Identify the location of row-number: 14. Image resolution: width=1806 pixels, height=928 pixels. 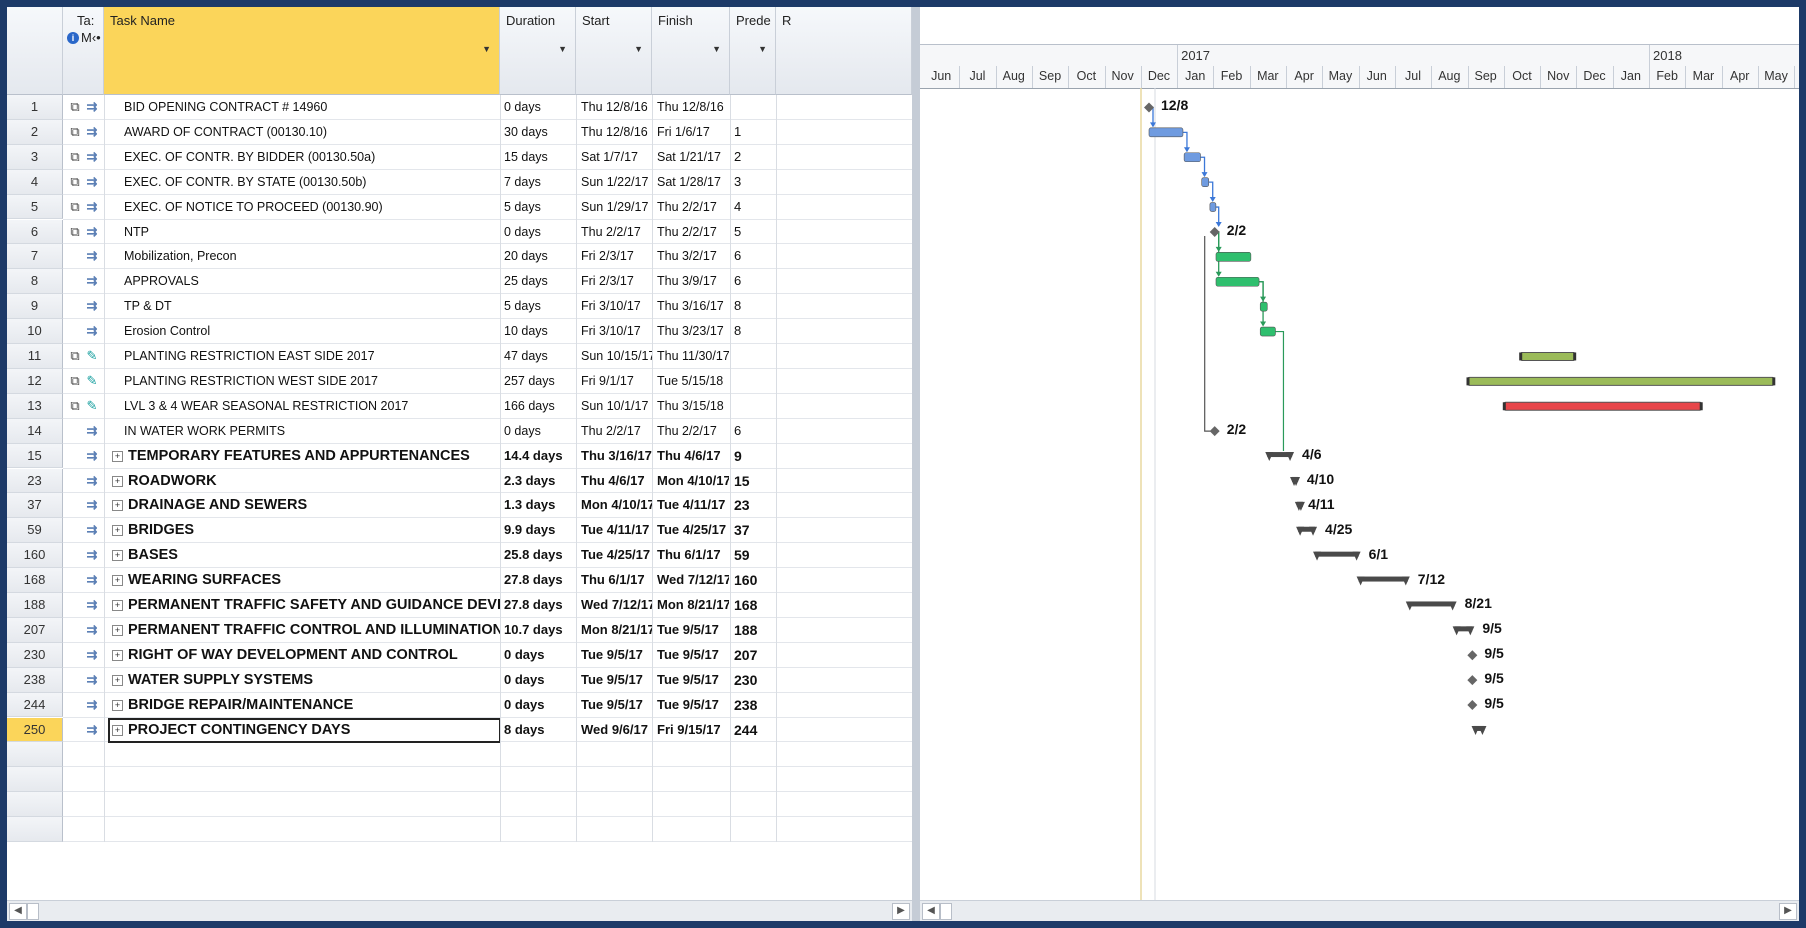
(35, 431).